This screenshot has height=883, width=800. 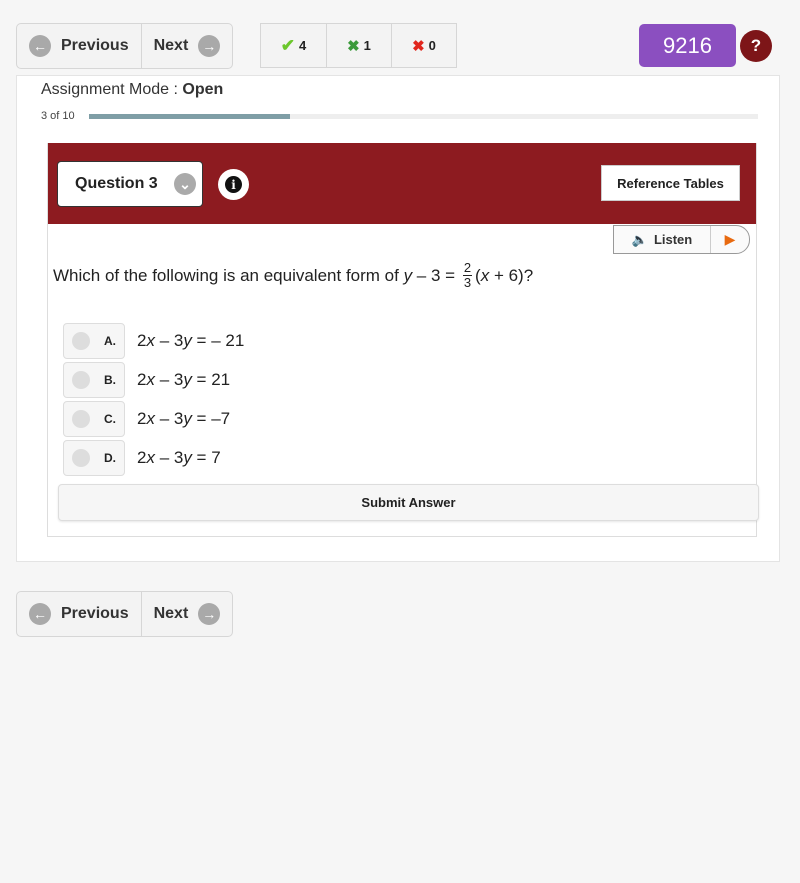 I want to click on help-button: ?, so click(x=756, y=46).